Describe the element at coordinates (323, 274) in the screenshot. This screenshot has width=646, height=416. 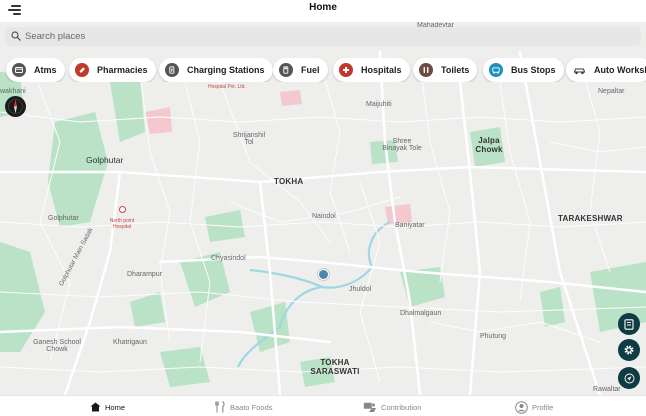
I see `current-location-marker` at that location.